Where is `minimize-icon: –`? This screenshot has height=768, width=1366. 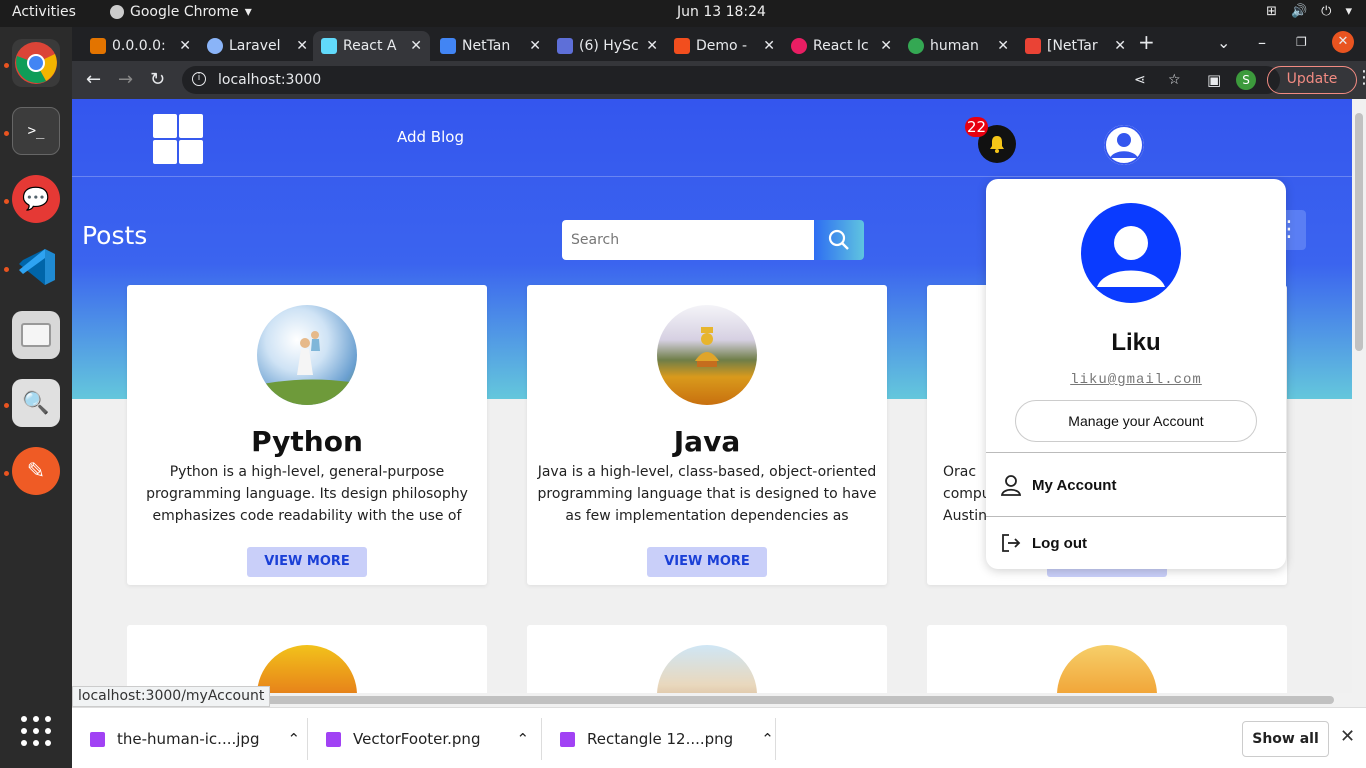
minimize-icon: – is located at coordinates (1262, 42).